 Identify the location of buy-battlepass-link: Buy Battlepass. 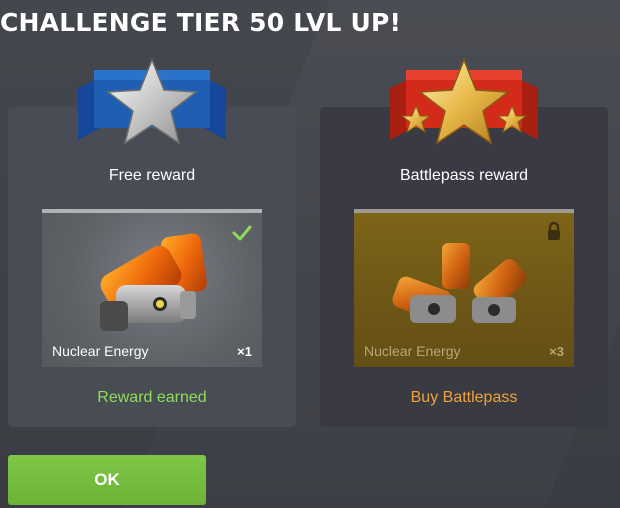
(464, 398).